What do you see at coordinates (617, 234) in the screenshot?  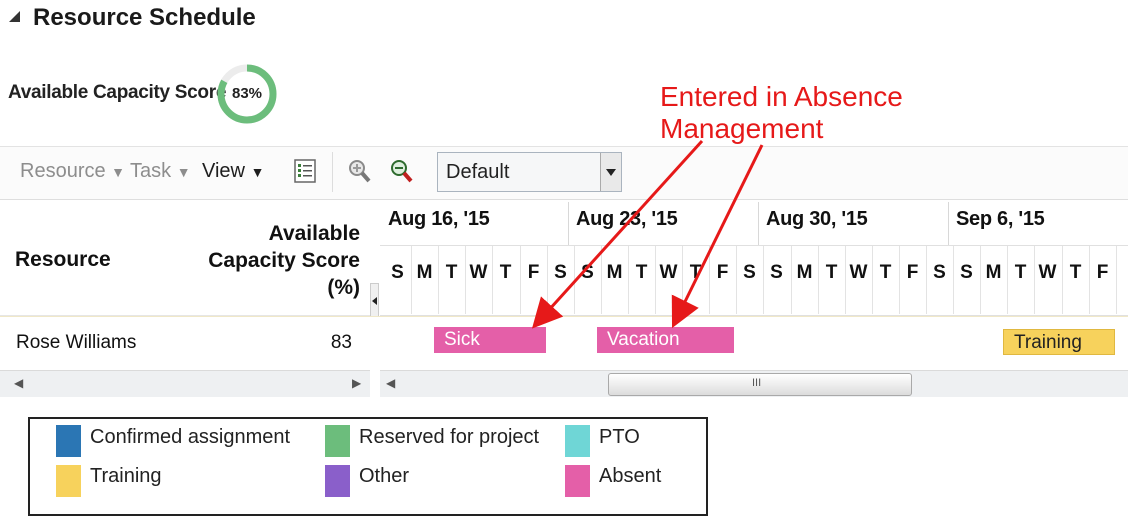 I see `annotation-arrow-sick` at bounding box center [617, 234].